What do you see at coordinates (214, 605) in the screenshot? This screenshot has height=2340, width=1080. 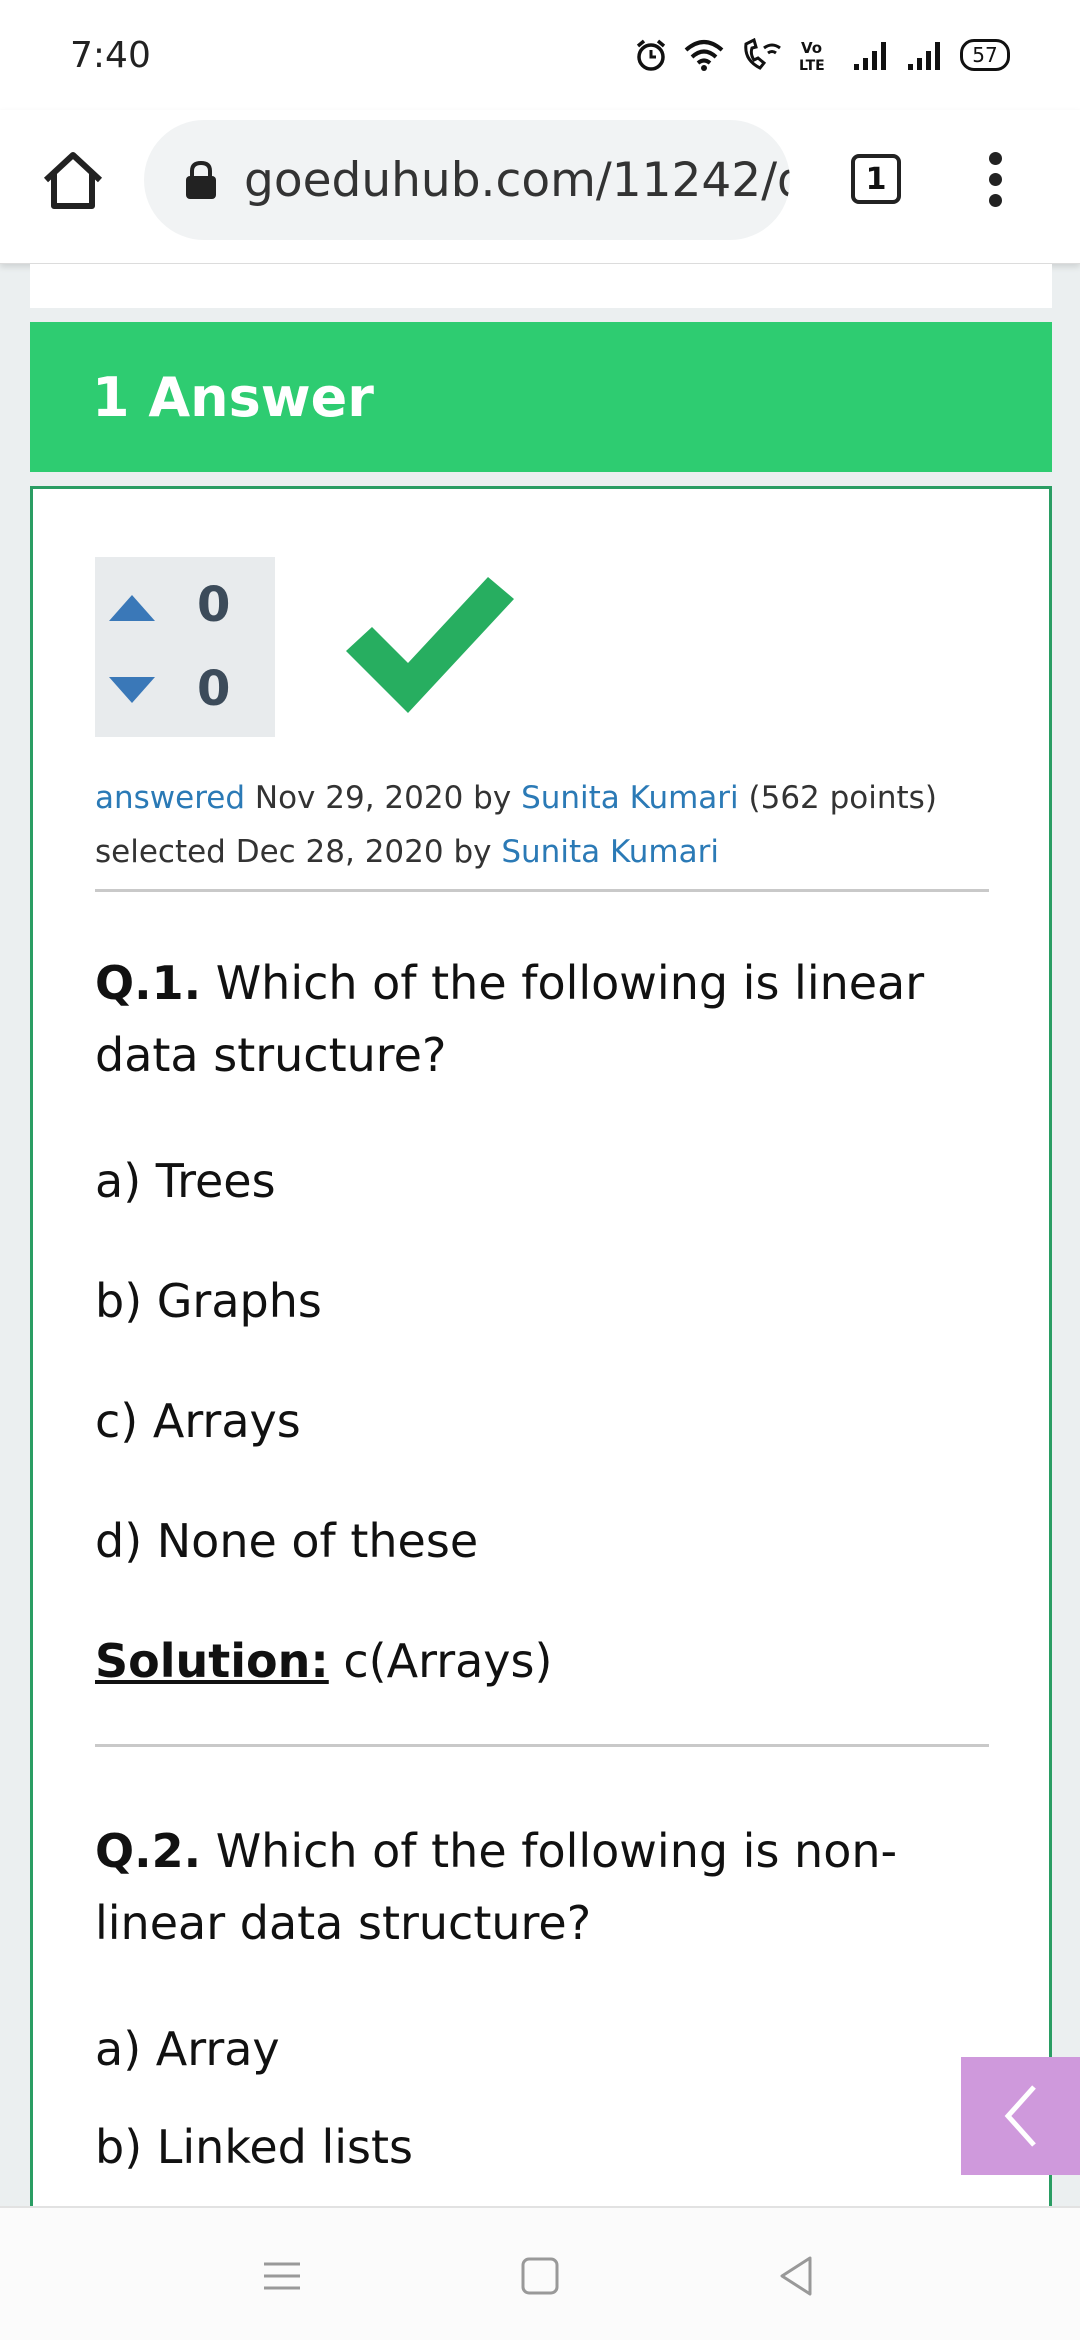 I see `vote-up-count: 0` at bounding box center [214, 605].